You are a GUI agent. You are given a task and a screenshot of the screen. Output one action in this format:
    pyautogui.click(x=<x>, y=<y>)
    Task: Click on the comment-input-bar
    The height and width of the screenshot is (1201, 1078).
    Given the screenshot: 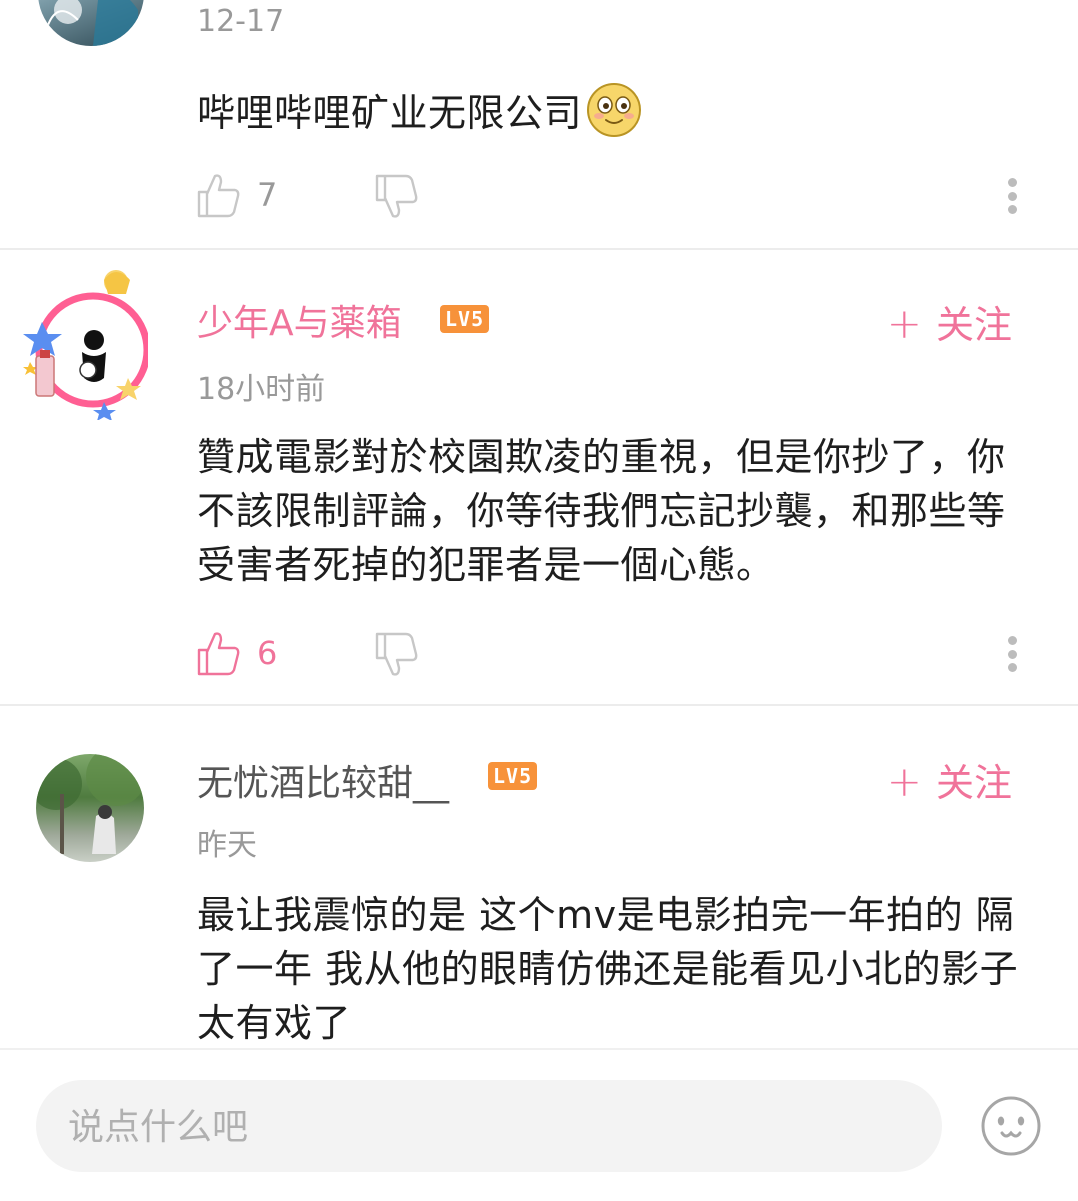 What is the action you would take?
    pyautogui.click(x=539, y=1124)
    